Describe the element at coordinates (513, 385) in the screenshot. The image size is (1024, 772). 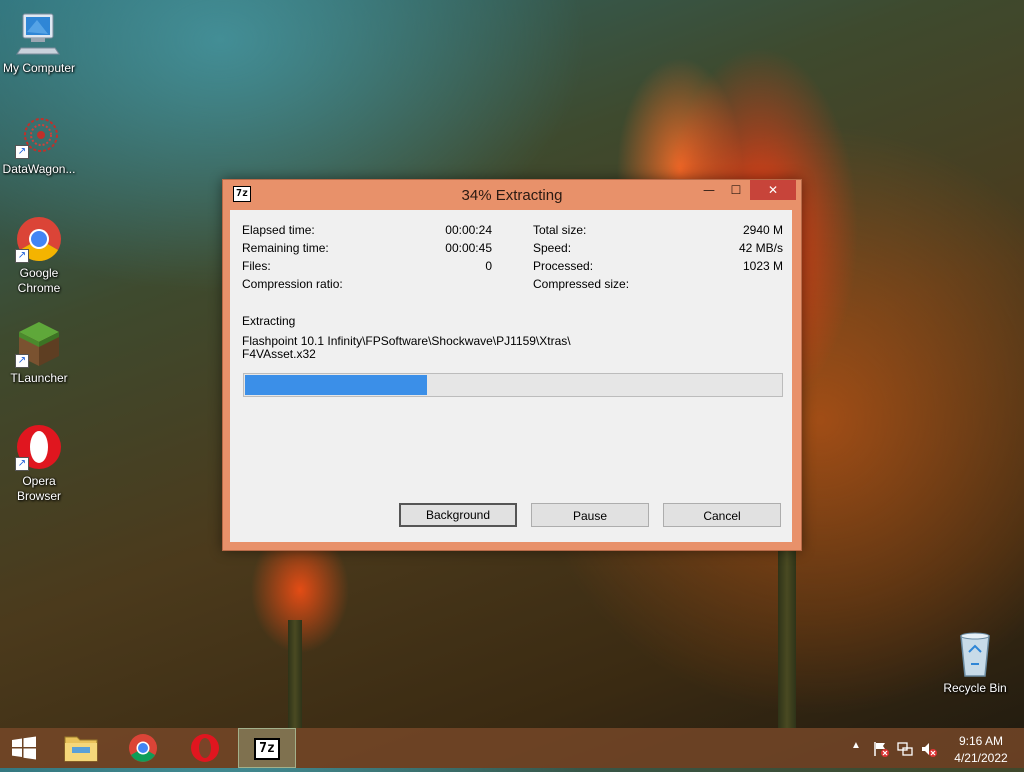
I see `progress-bar` at that location.